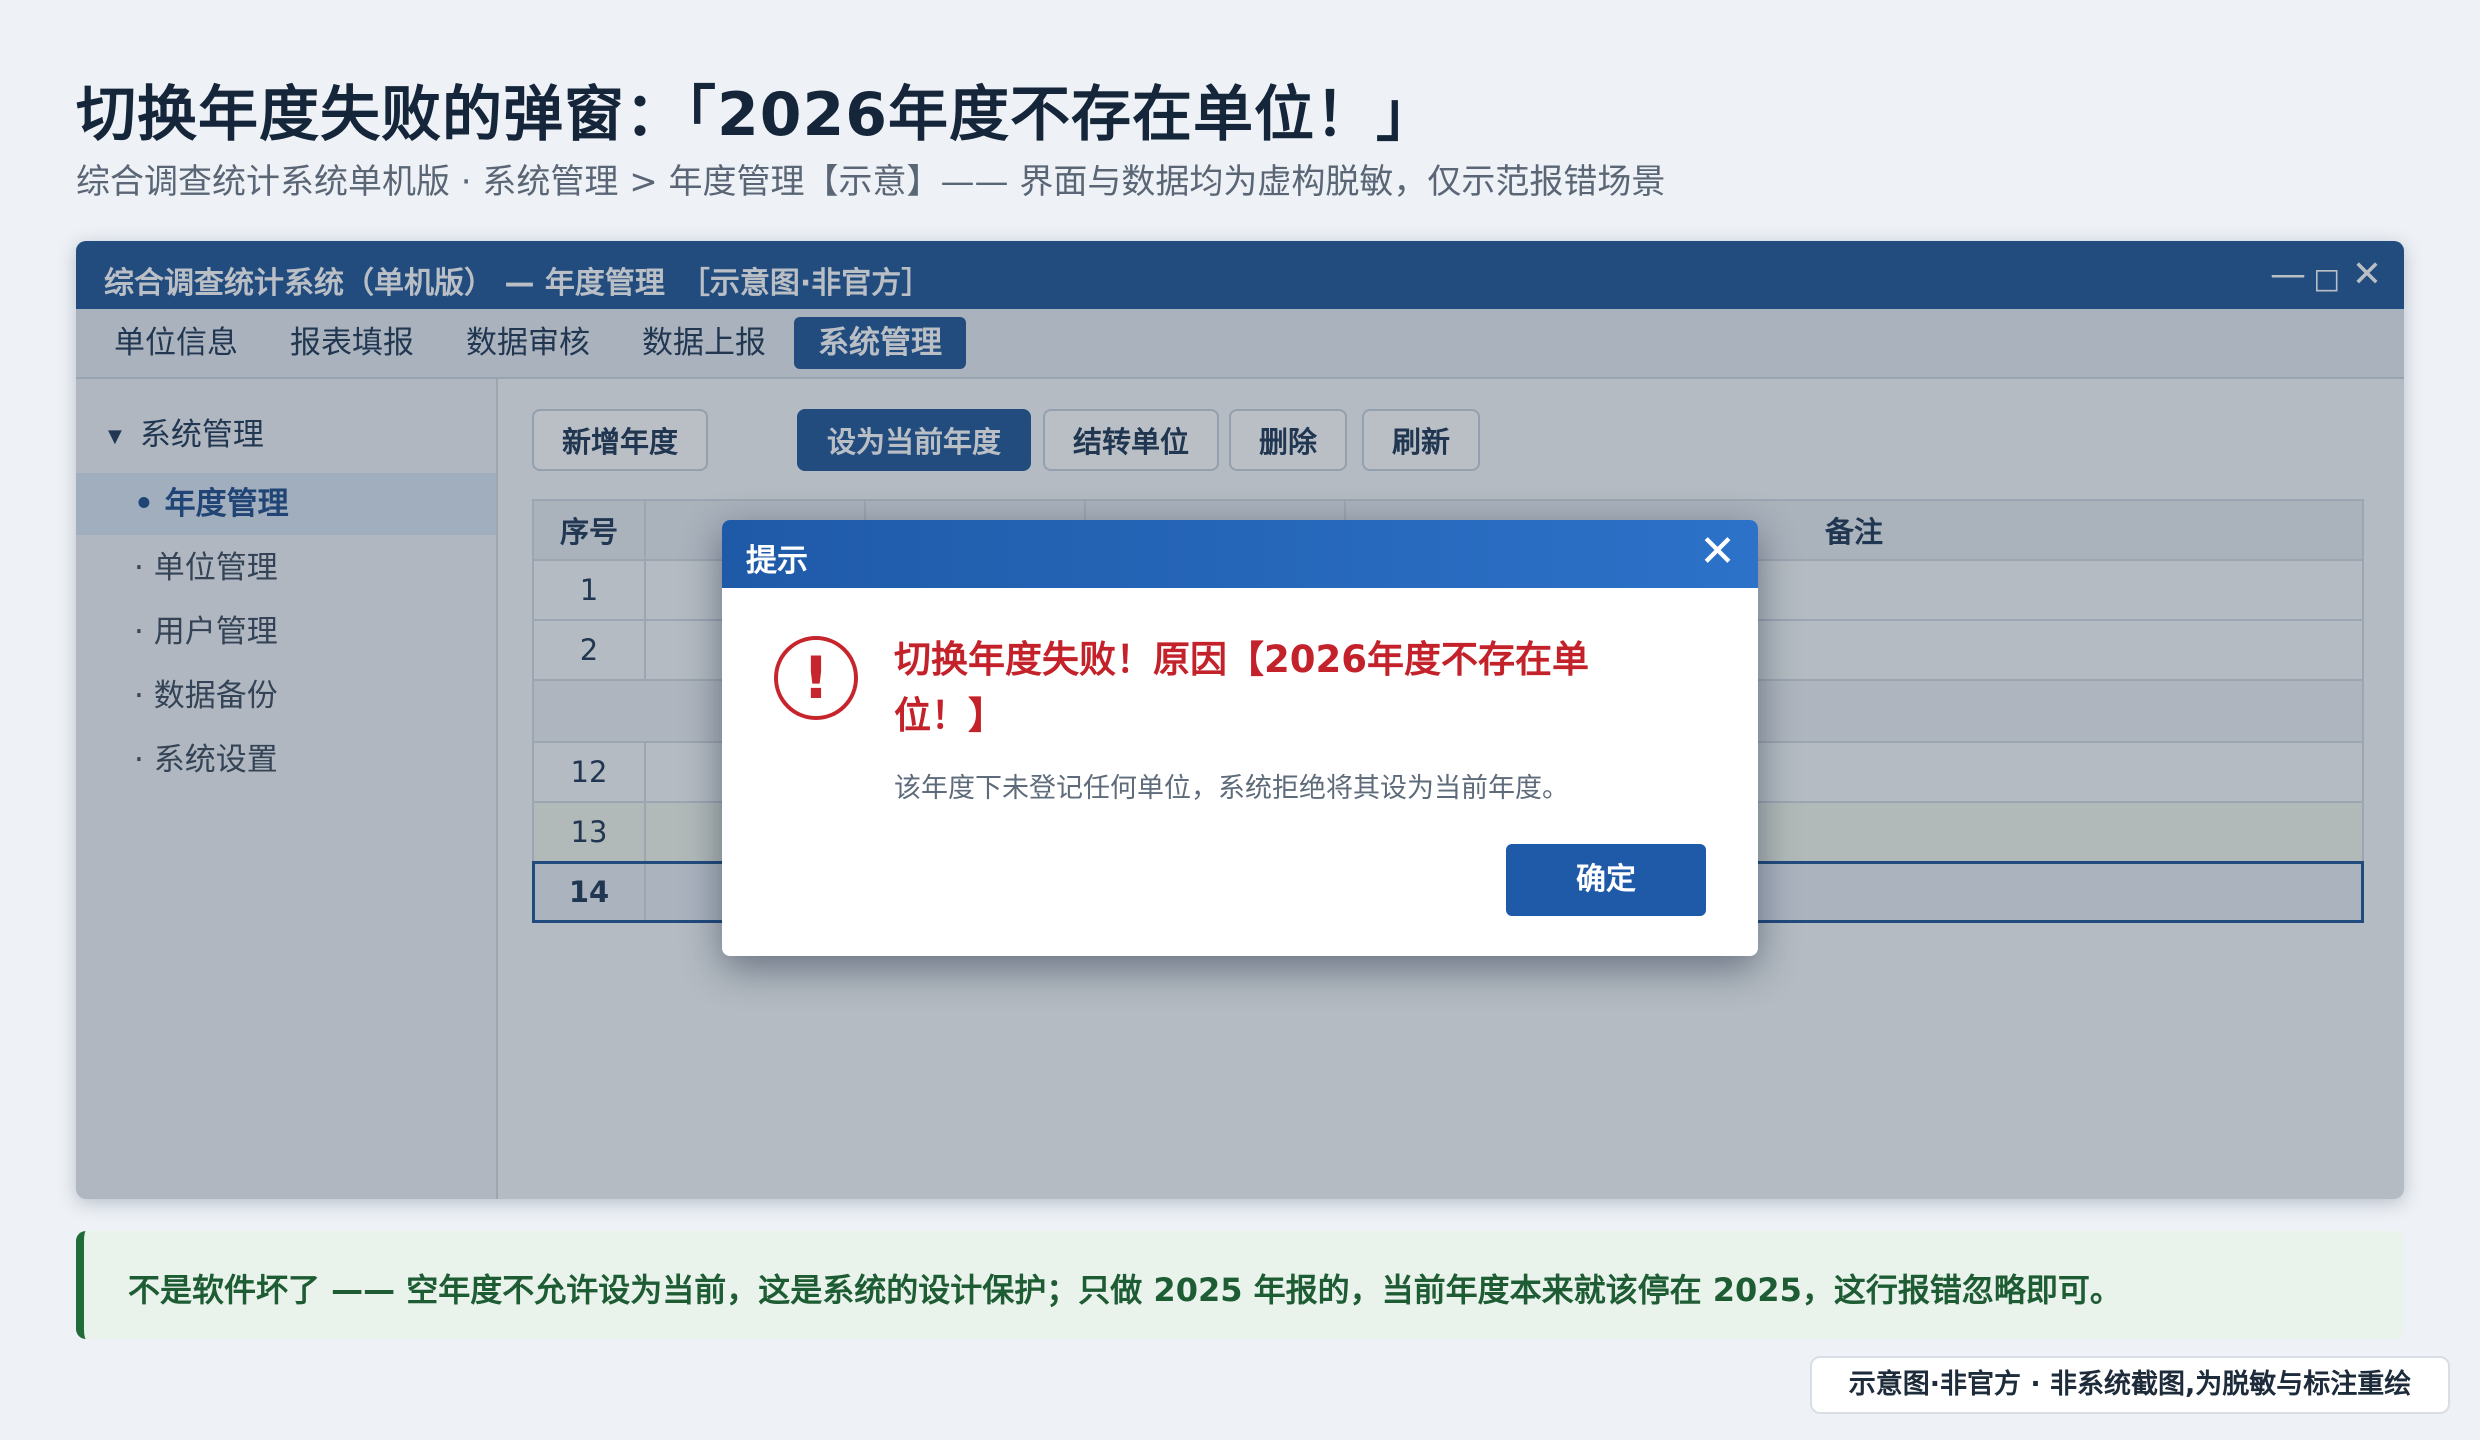 This screenshot has height=1440, width=2480. What do you see at coordinates (1231, 788) in the screenshot?
I see `error-detail: 该年度下未登记任何单位，系统拒绝将其设为当前年度。` at bounding box center [1231, 788].